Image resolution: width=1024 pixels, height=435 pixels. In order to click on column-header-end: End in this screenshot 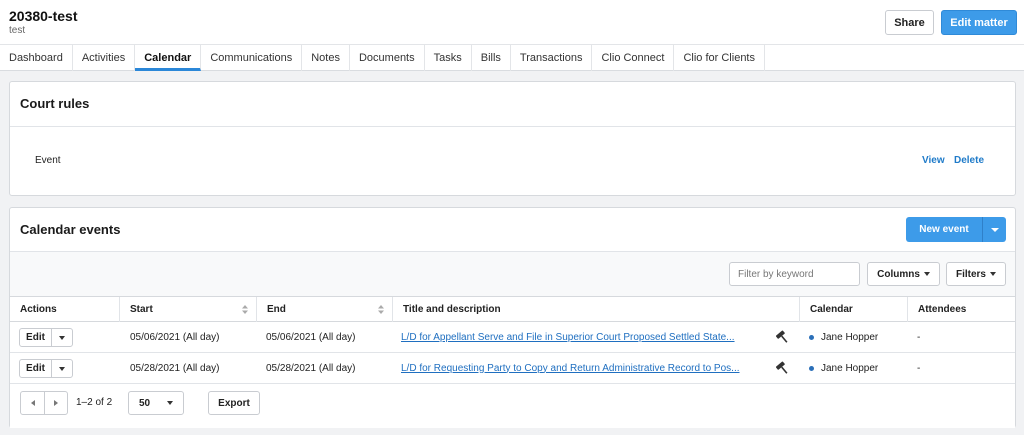, I will do `click(325, 309)`.